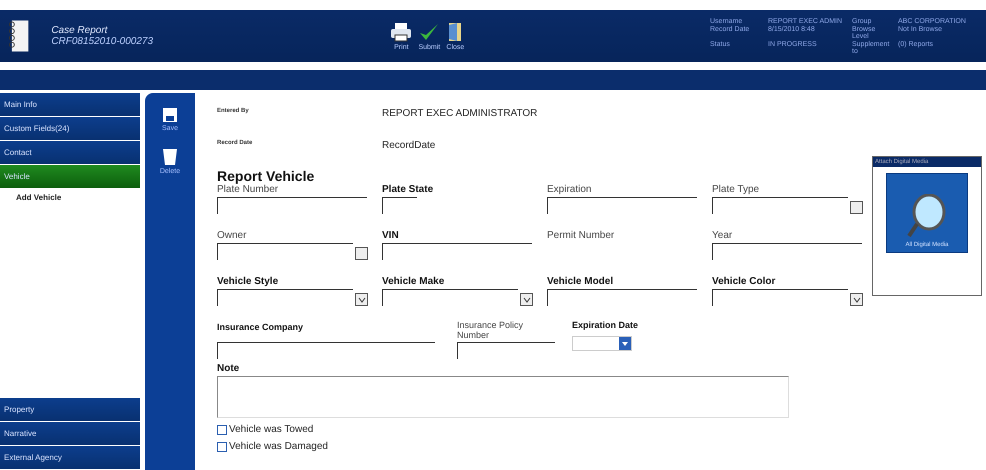  What do you see at coordinates (169, 157) in the screenshot?
I see `trash-icon` at bounding box center [169, 157].